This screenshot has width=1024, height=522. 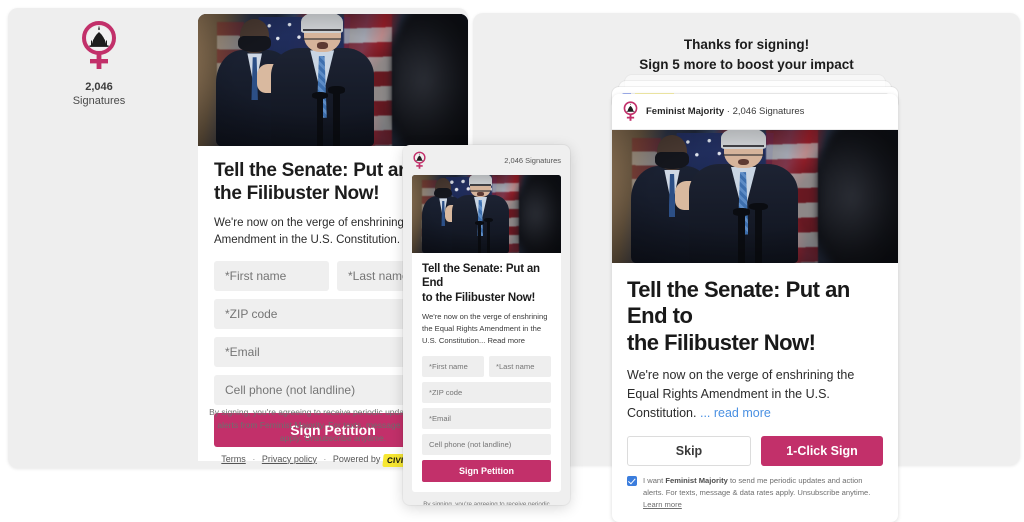 I want to click on mobile-card-header: 2,046 Signatures, so click(x=486, y=160).